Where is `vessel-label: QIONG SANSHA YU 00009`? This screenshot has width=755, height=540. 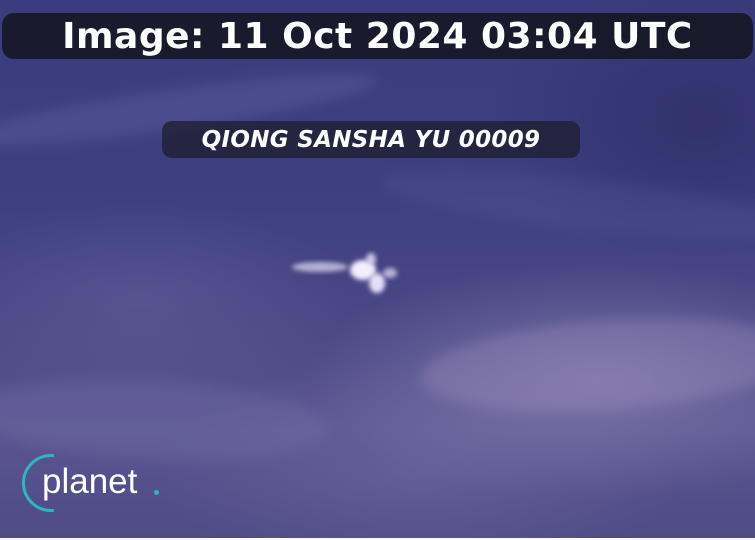
vessel-label: QIONG SANSHA YU 00009 is located at coordinates (371, 139).